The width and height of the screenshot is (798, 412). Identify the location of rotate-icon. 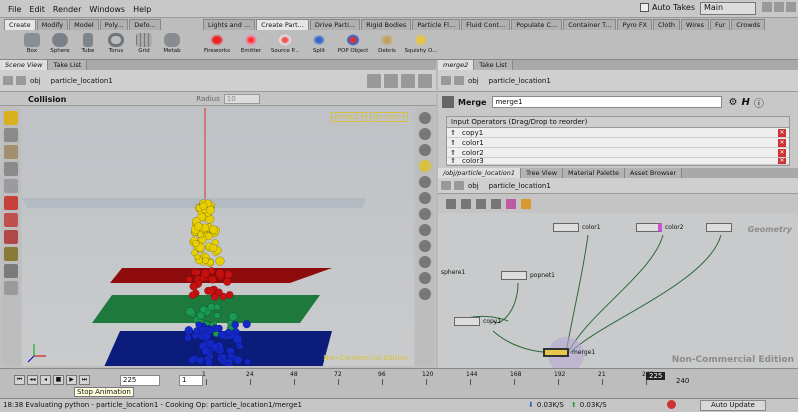
(11, 220).